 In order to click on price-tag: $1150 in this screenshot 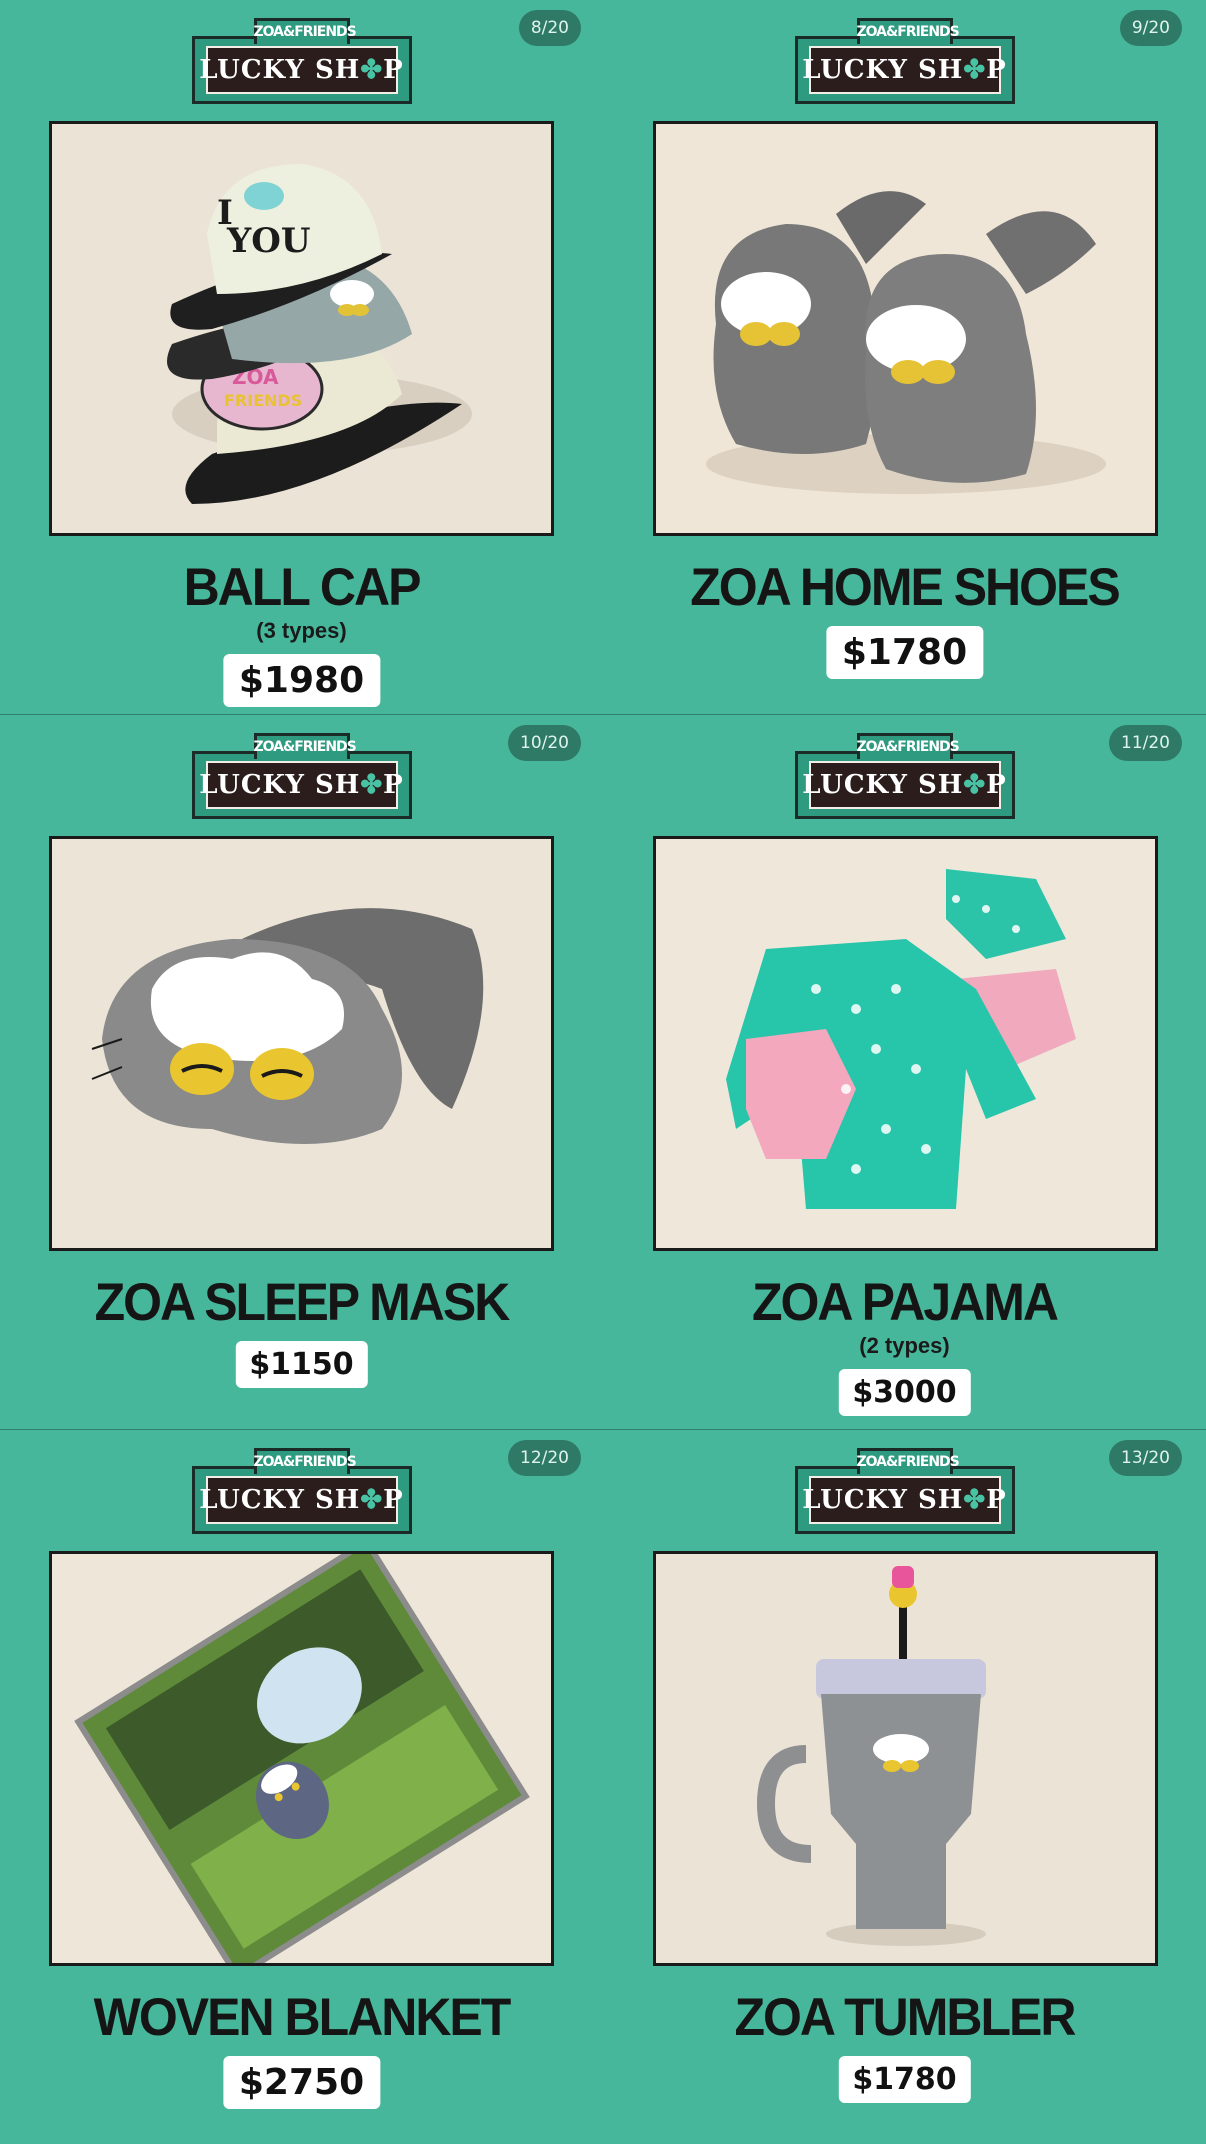, I will do `click(301, 1364)`.